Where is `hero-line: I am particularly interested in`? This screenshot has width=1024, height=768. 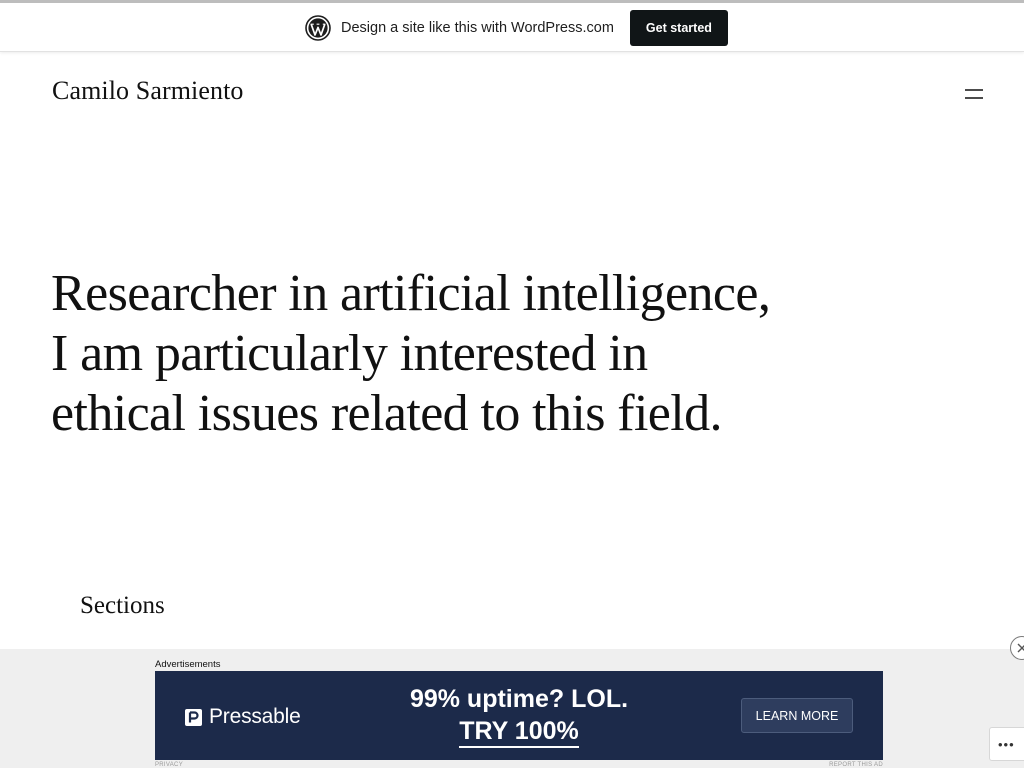
hero-line: I am particularly interested in is located at coordinates (349, 353).